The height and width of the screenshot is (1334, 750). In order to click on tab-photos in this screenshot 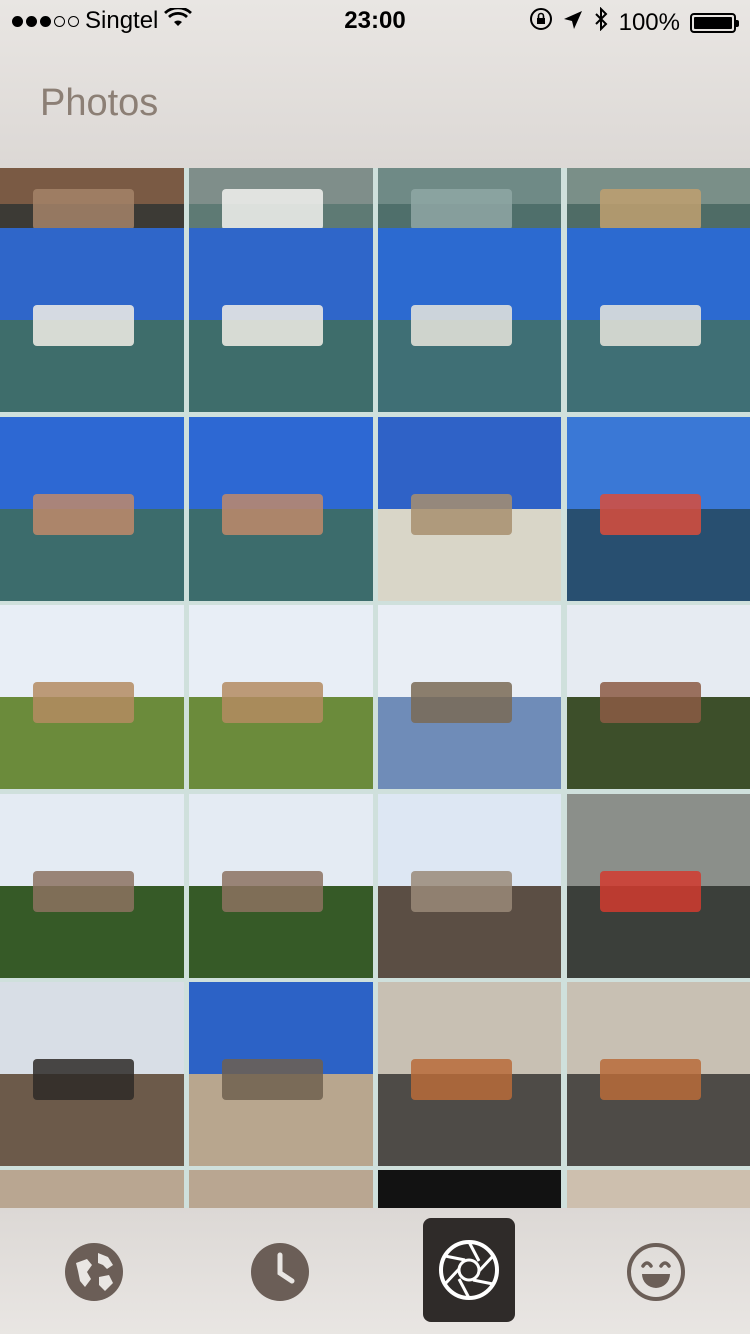, I will do `click(469, 1270)`.